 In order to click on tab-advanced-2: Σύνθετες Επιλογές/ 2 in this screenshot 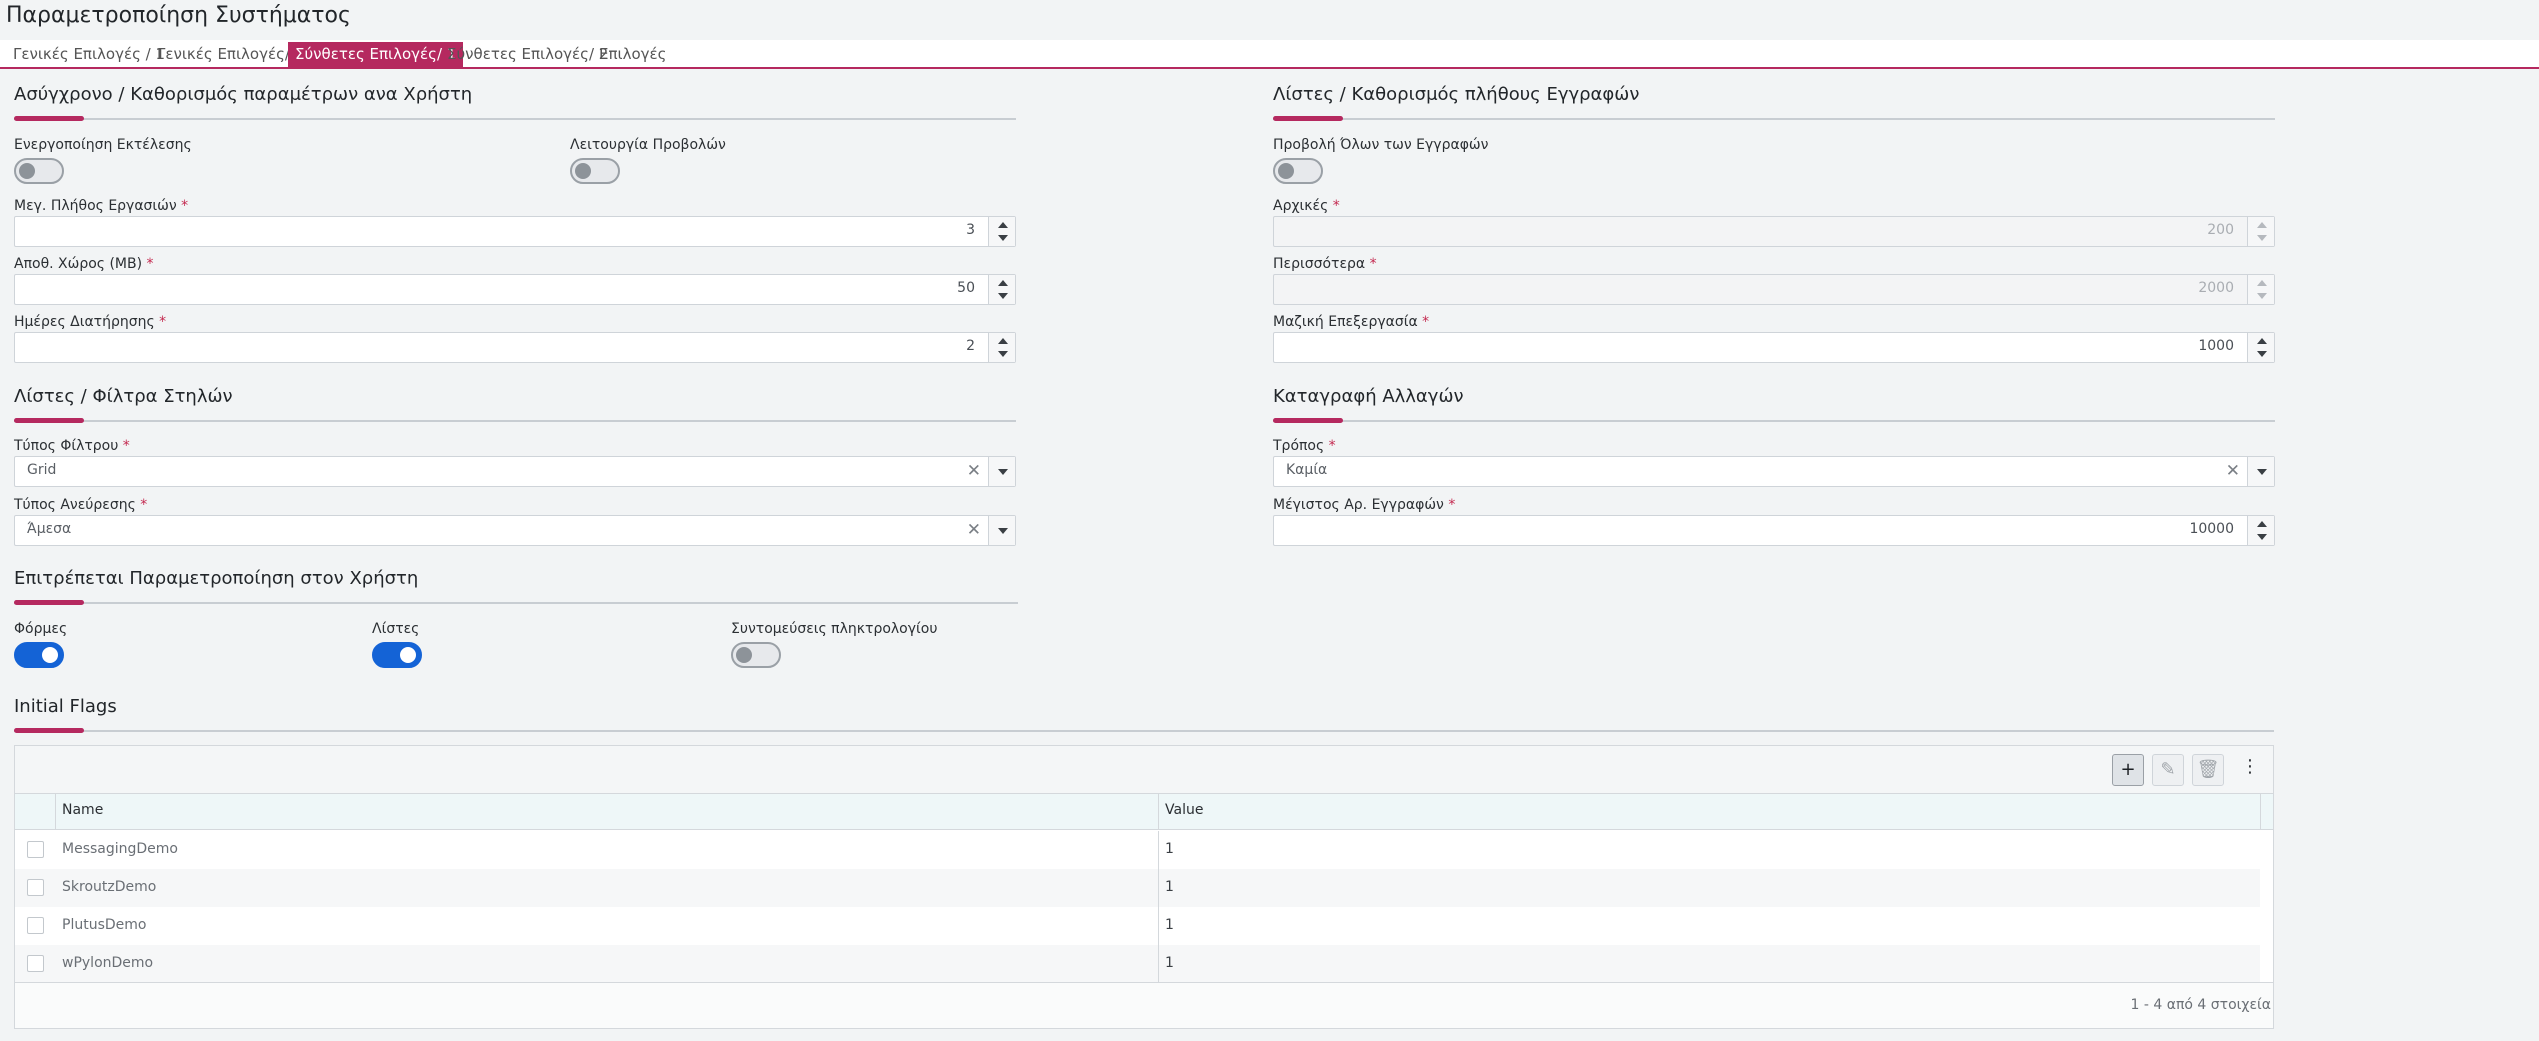, I will do `click(527, 54)`.